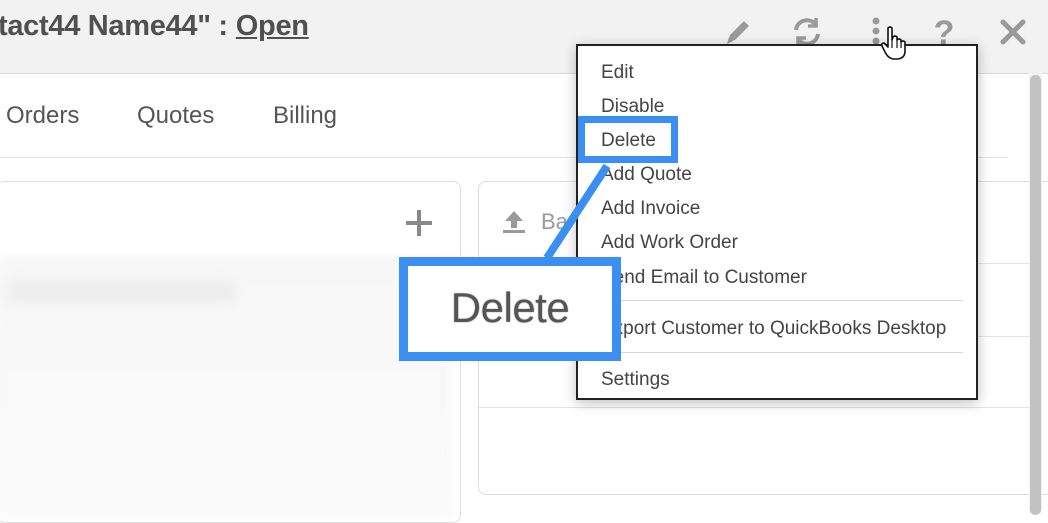  What do you see at coordinates (1035, 295) in the screenshot?
I see `scrollbar-thumb` at bounding box center [1035, 295].